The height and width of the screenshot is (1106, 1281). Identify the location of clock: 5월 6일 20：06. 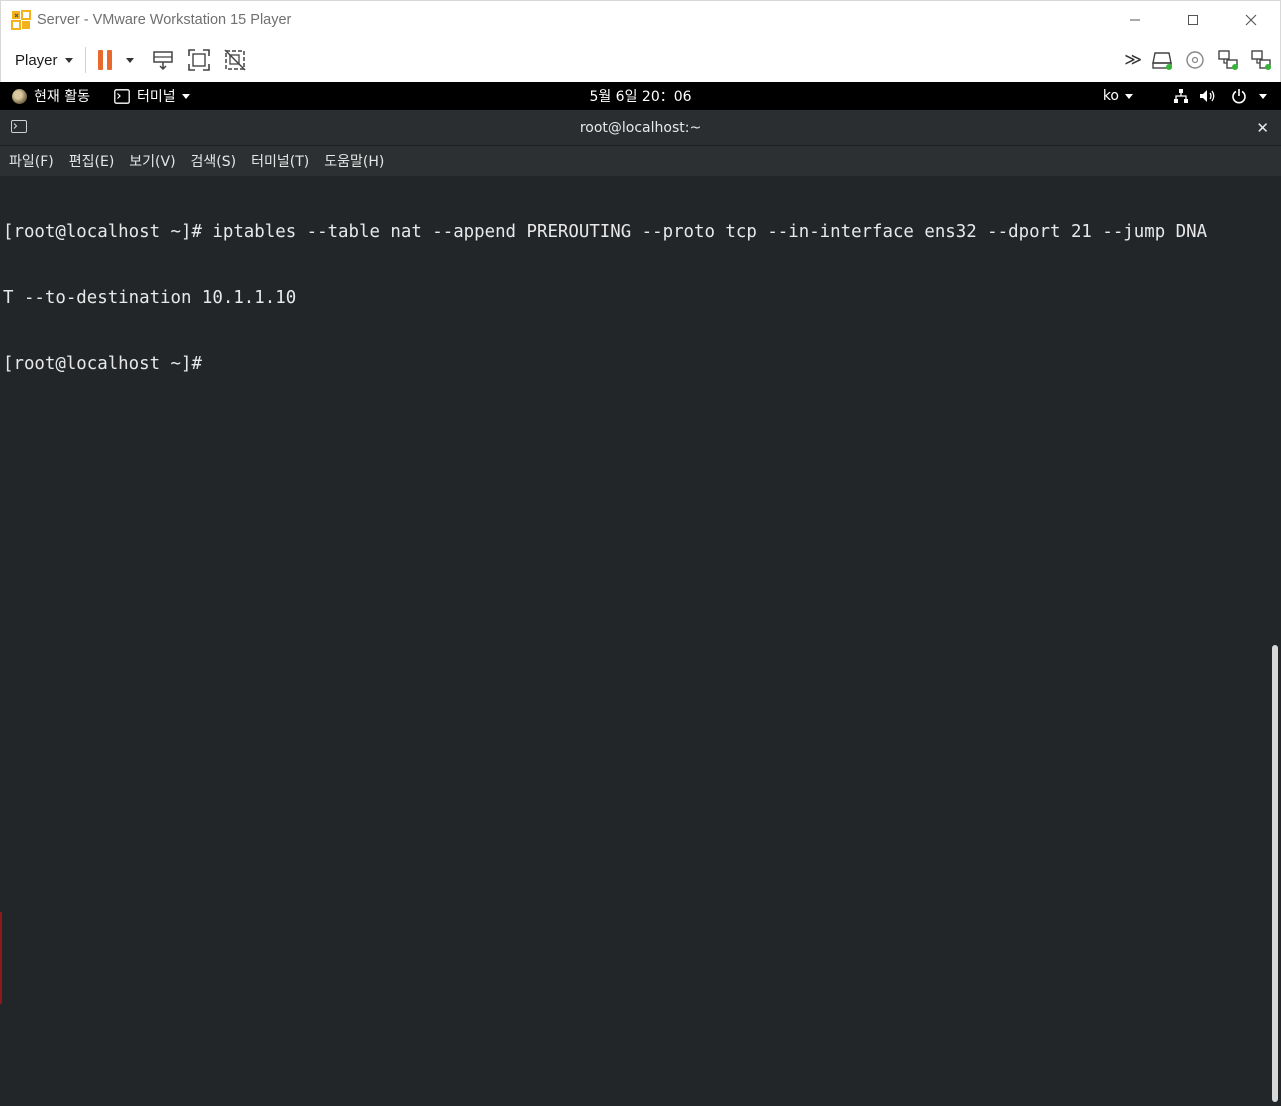
(640, 96).